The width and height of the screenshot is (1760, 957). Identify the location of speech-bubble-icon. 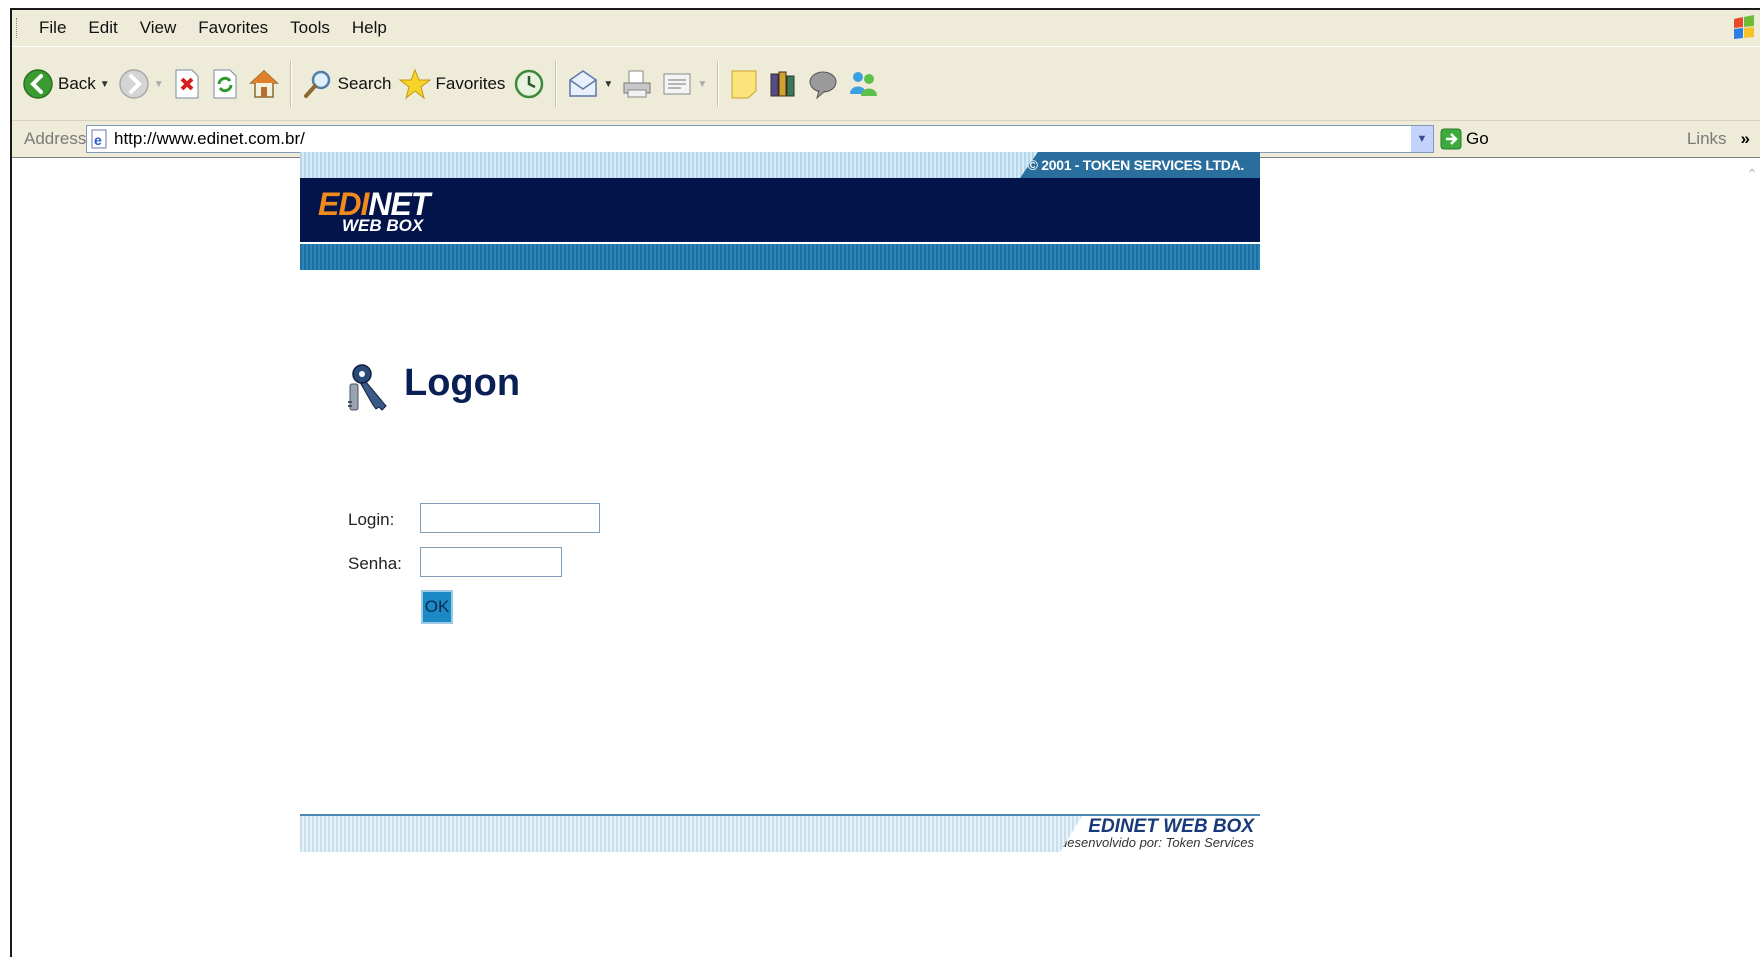
(823, 85).